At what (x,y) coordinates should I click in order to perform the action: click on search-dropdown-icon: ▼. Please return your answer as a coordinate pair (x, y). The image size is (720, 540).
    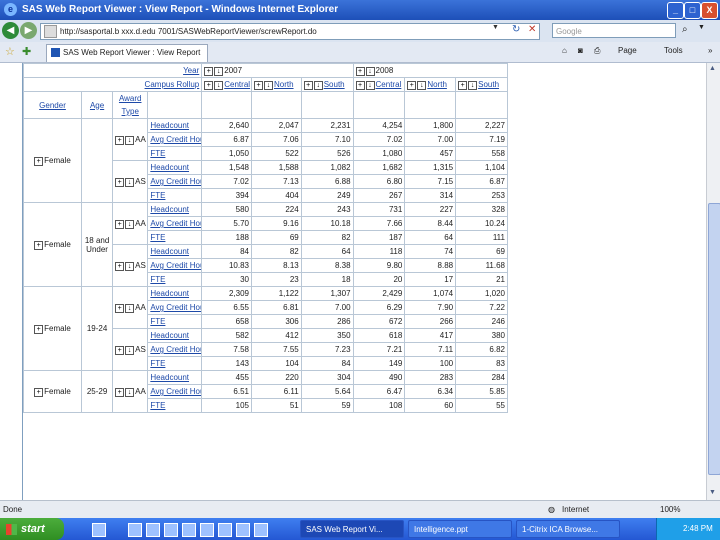
    Looking at the image, I should click on (701, 27).